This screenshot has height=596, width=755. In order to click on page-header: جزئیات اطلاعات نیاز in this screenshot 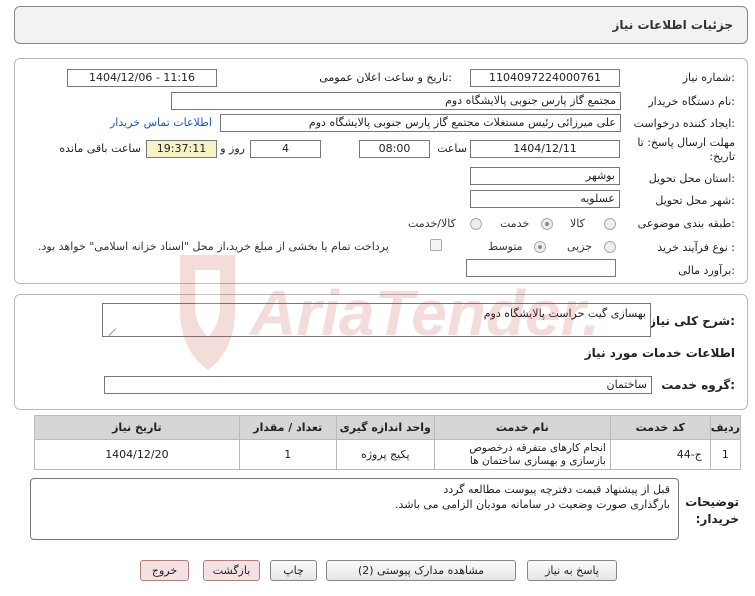, I will do `click(381, 25)`.